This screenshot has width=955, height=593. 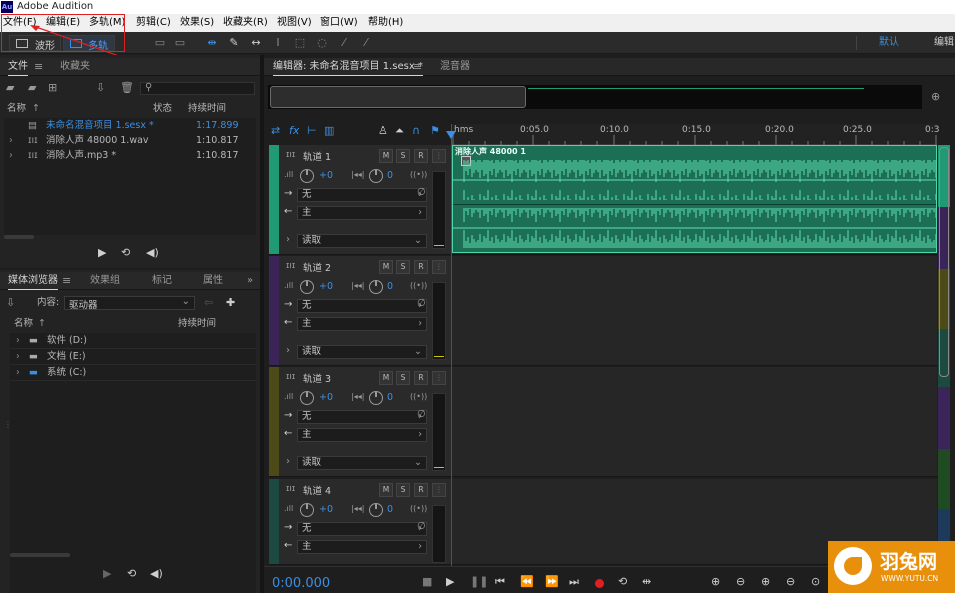 What do you see at coordinates (162, 109) in the screenshot?
I see `column-header-status: 状态` at bounding box center [162, 109].